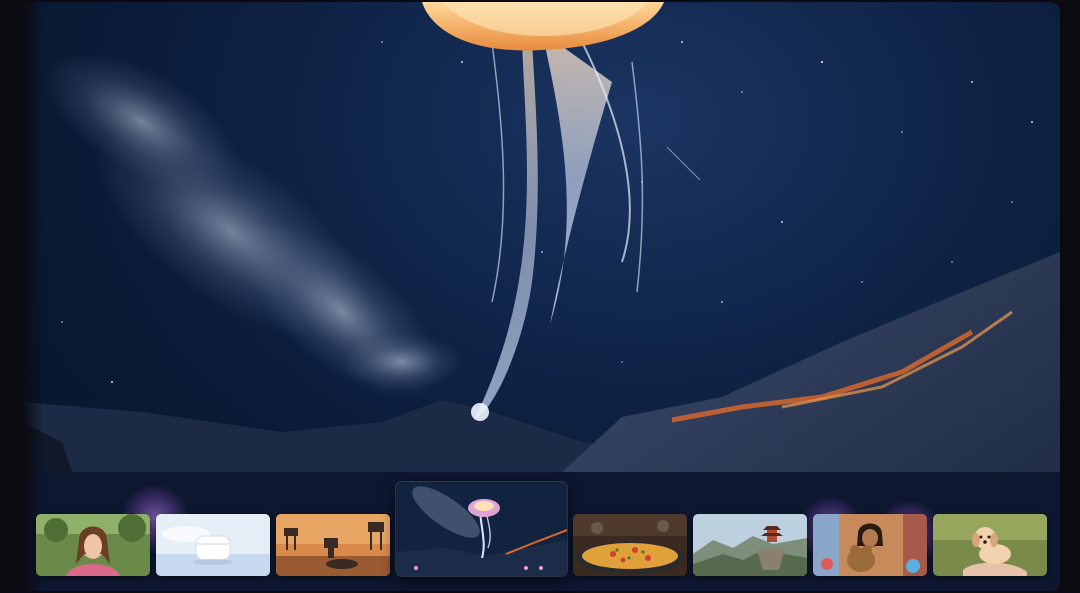  I want to click on girl-toys-image, so click(870, 545).